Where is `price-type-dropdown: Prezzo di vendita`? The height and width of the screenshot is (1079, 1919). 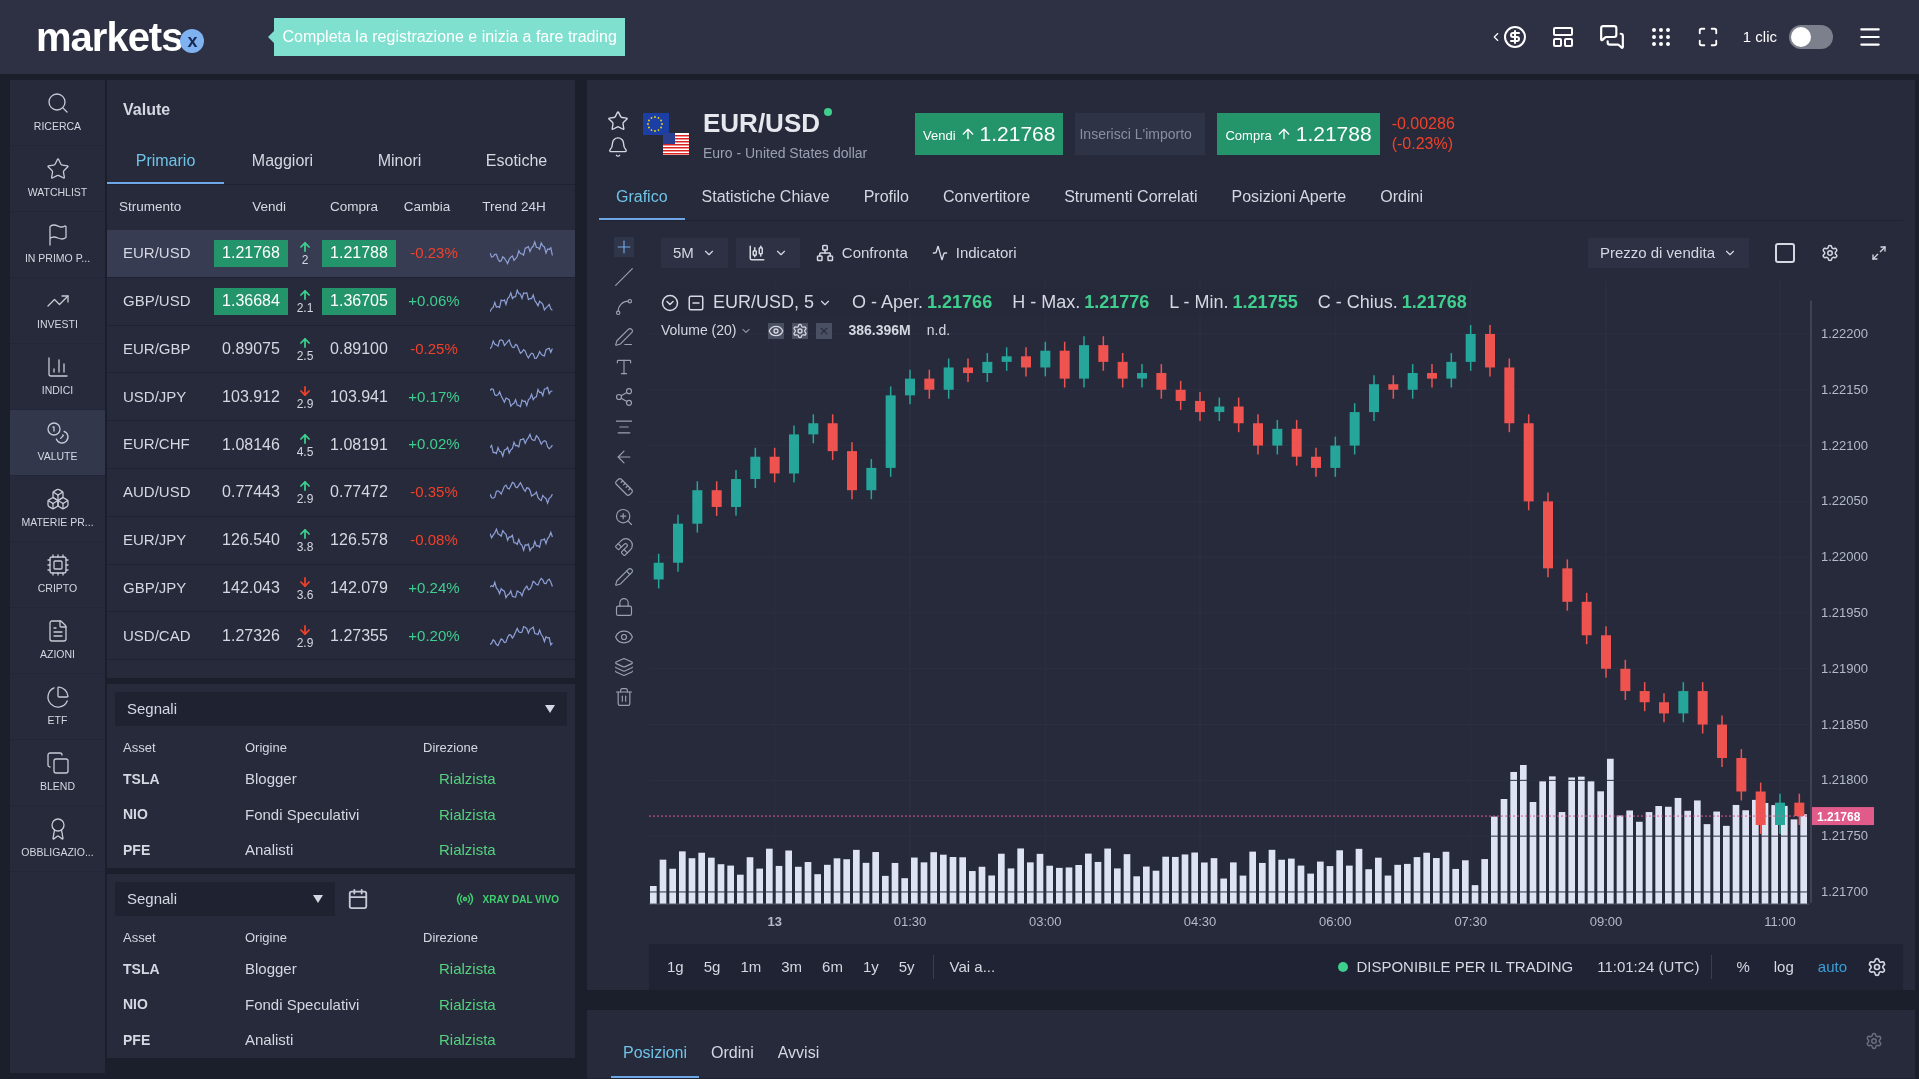
price-type-dropdown: Prezzo di vendita is located at coordinates (1668, 253).